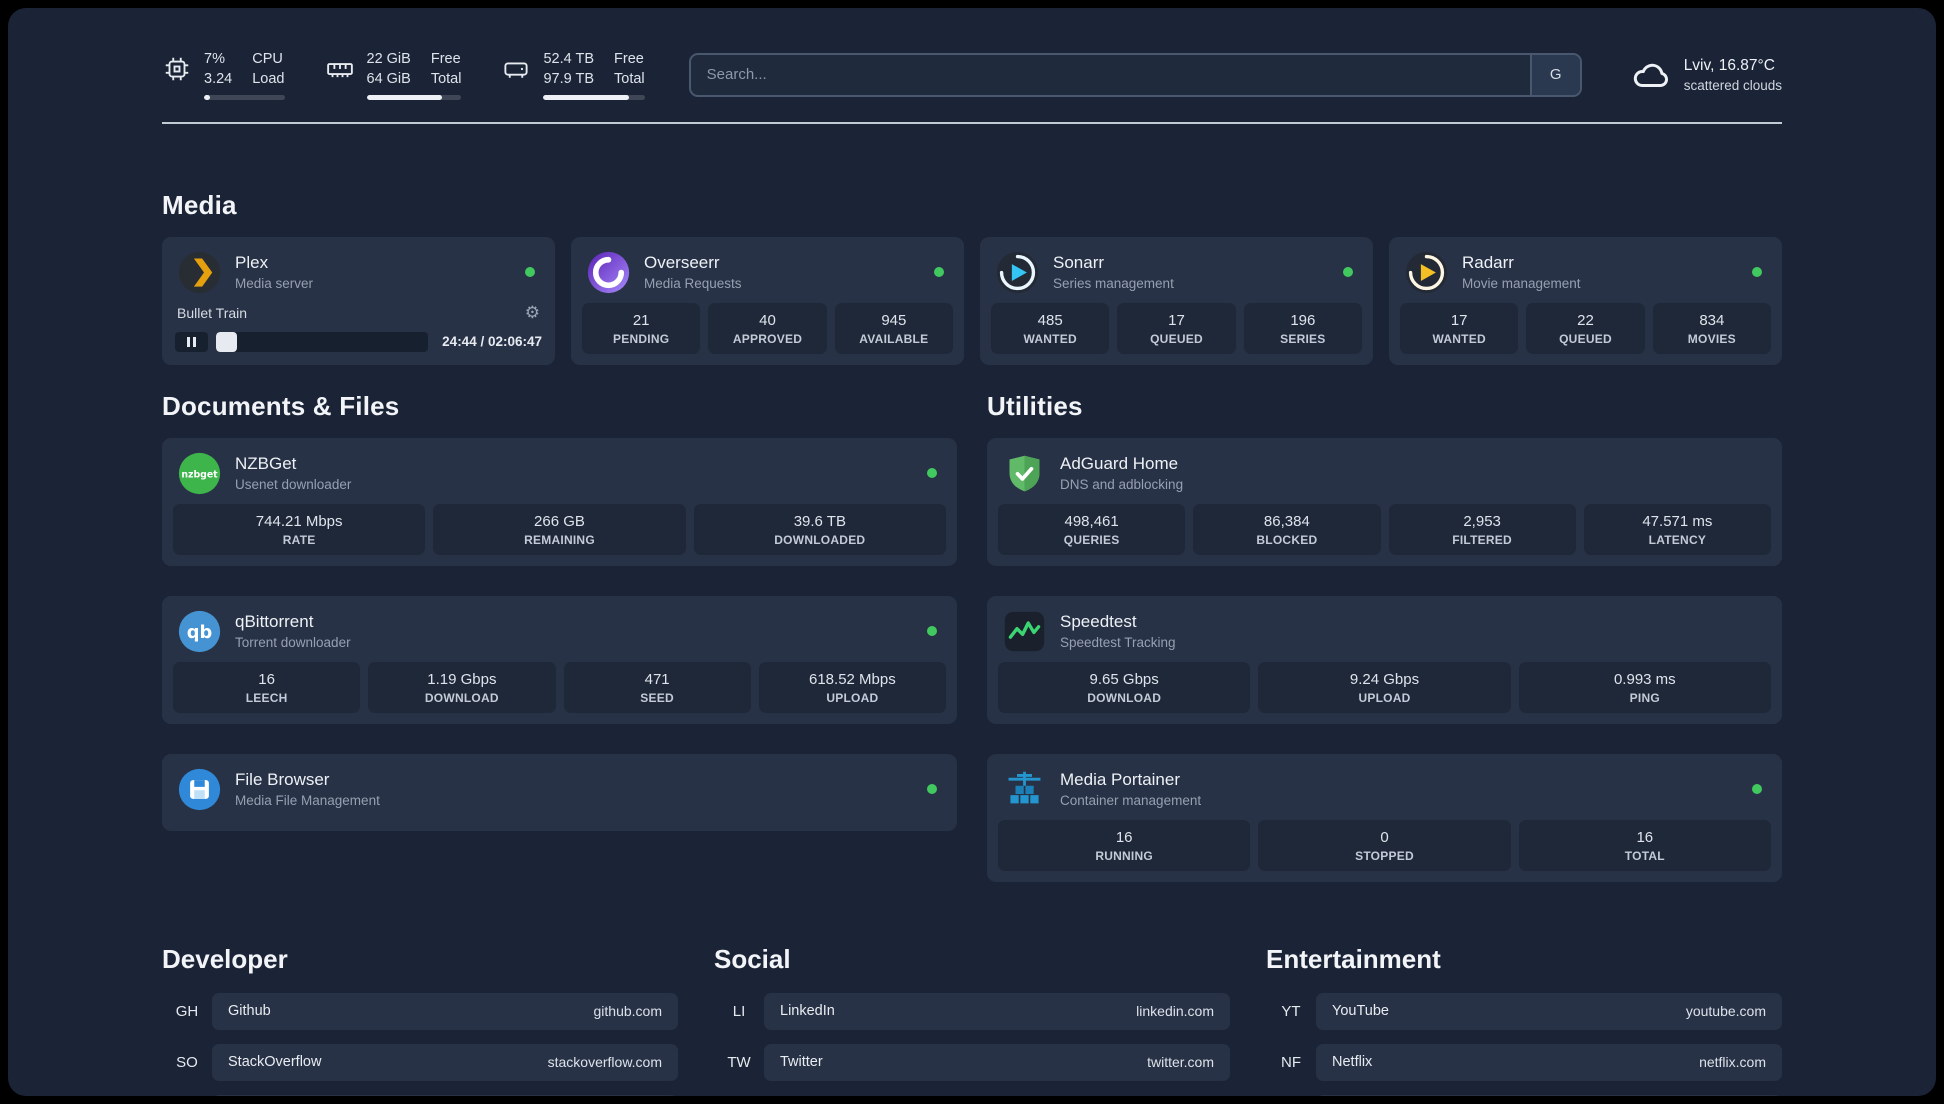 The image size is (1944, 1104). What do you see at coordinates (641, 338) in the screenshot?
I see `stat-label: PENDING` at bounding box center [641, 338].